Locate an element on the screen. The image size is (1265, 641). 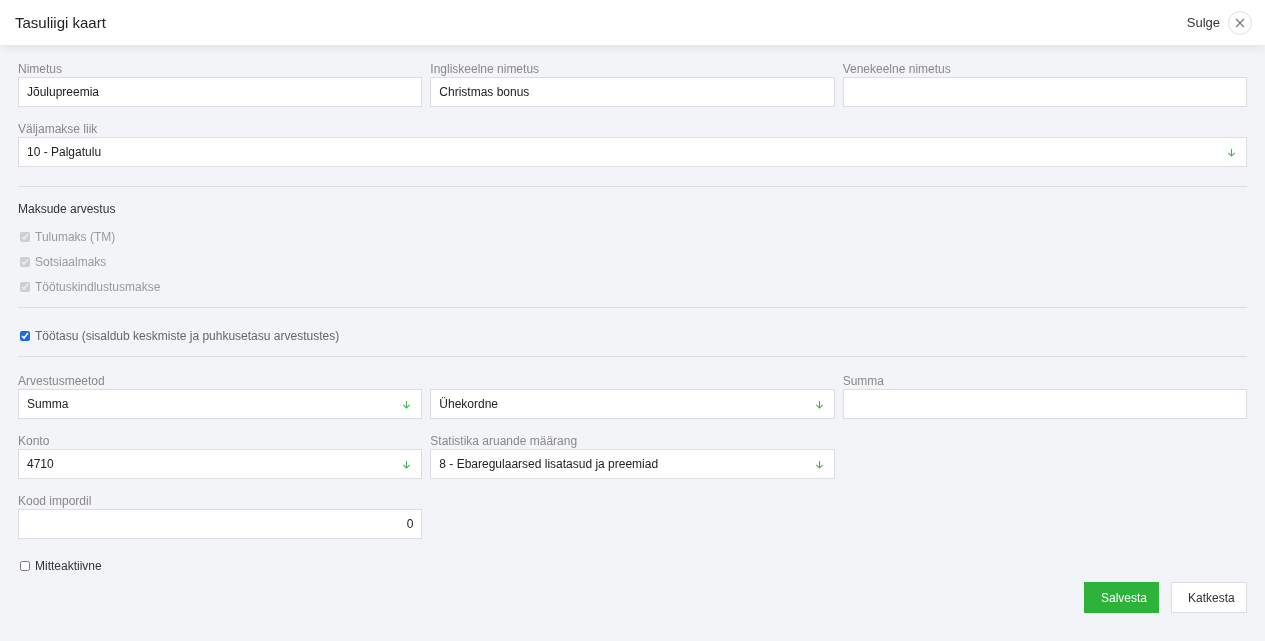
field-label: Väljamakse liik is located at coordinates (58, 129).